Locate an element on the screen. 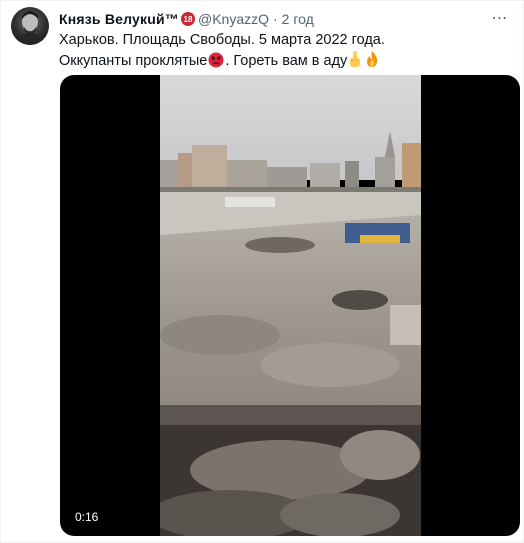 The image size is (524, 543). author-display-name: Князь Велукuй™ is located at coordinates (119, 19).